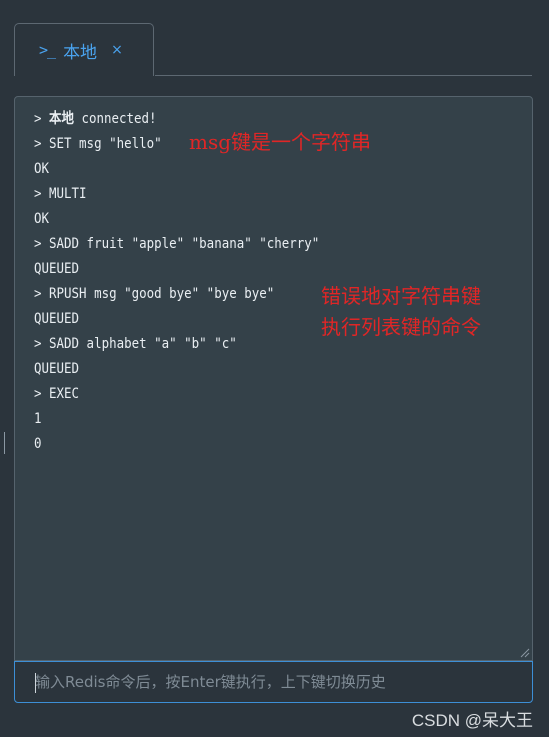  I want to click on line-text: SADD fruit "apple" "banana" "cherry", so click(184, 244).